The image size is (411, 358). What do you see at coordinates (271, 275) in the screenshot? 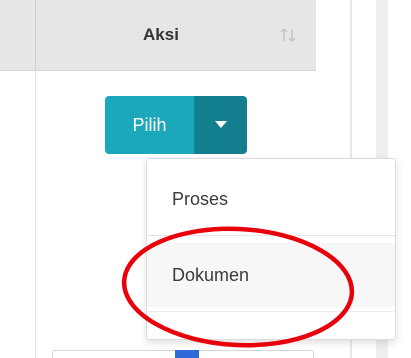
I see `menu-item-dokumen: Dokumen` at bounding box center [271, 275].